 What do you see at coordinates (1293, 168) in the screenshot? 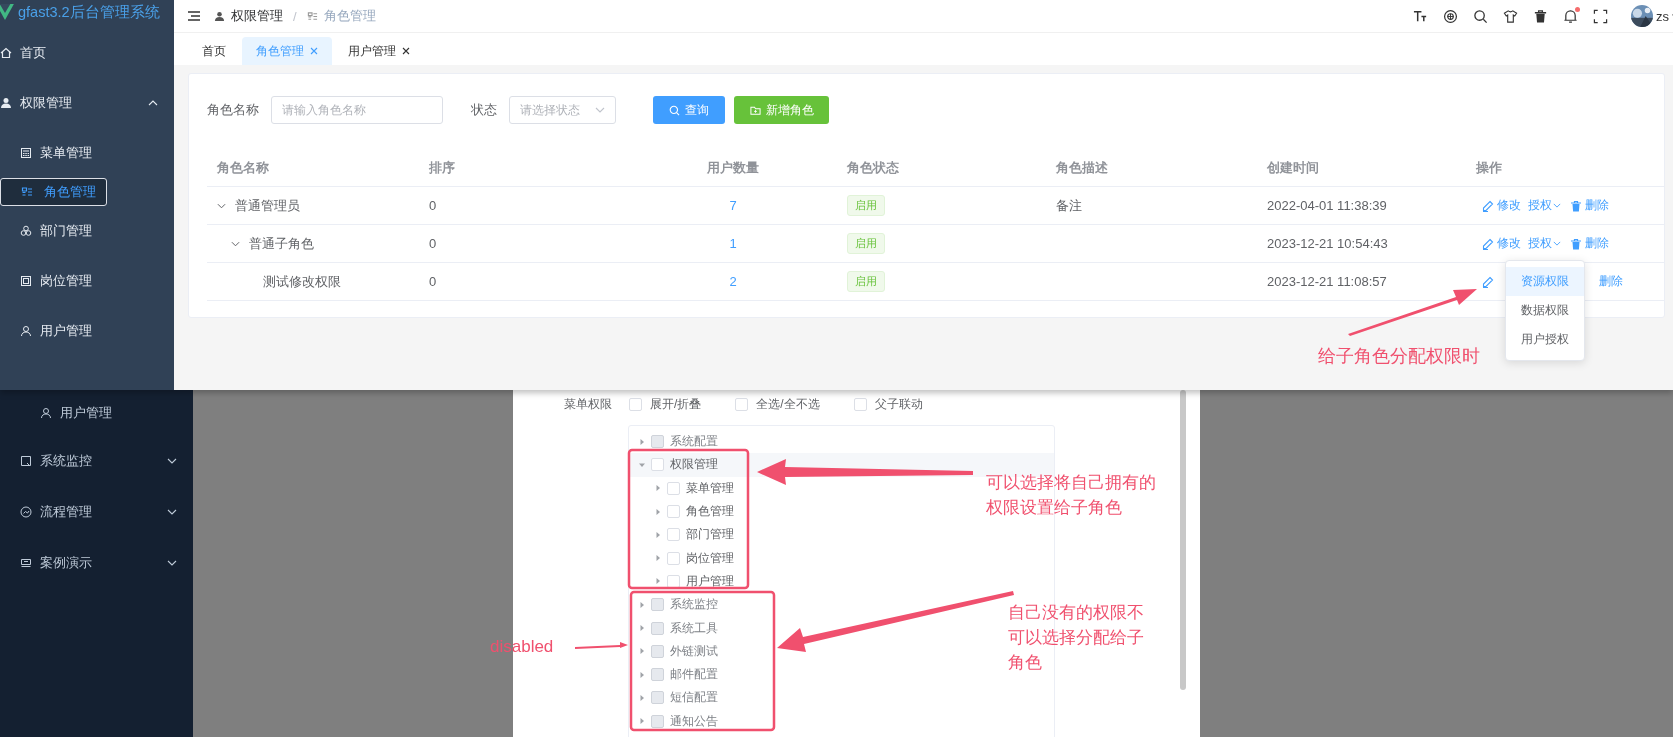
I see `column-header: 创建时间` at bounding box center [1293, 168].